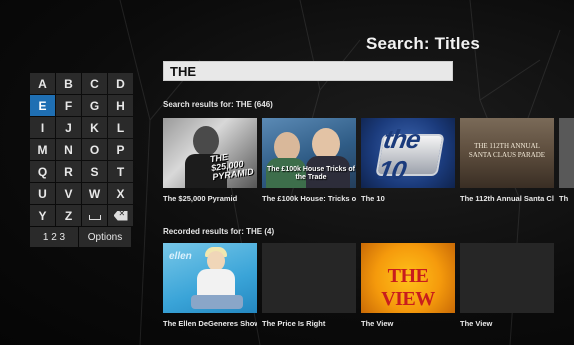  What do you see at coordinates (54, 237) in the screenshot?
I see `numbers-key: 1 2 3` at bounding box center [54, 237].